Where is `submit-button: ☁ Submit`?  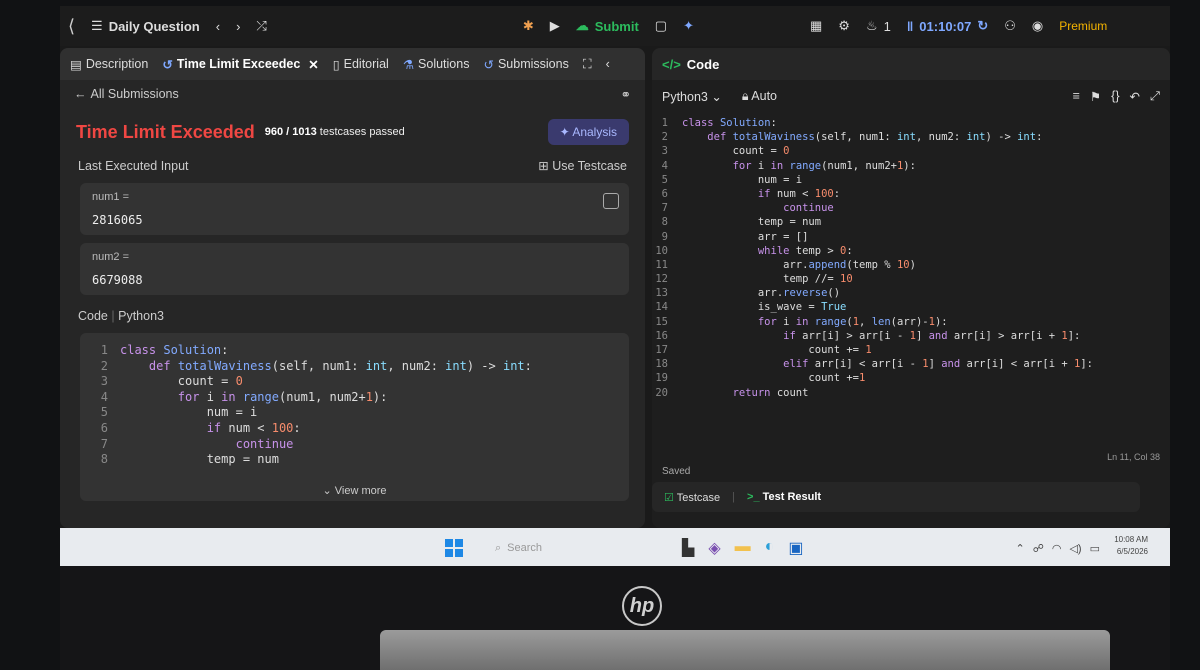 submit-button: ☁ Submit is located at coordinates (607, 26).